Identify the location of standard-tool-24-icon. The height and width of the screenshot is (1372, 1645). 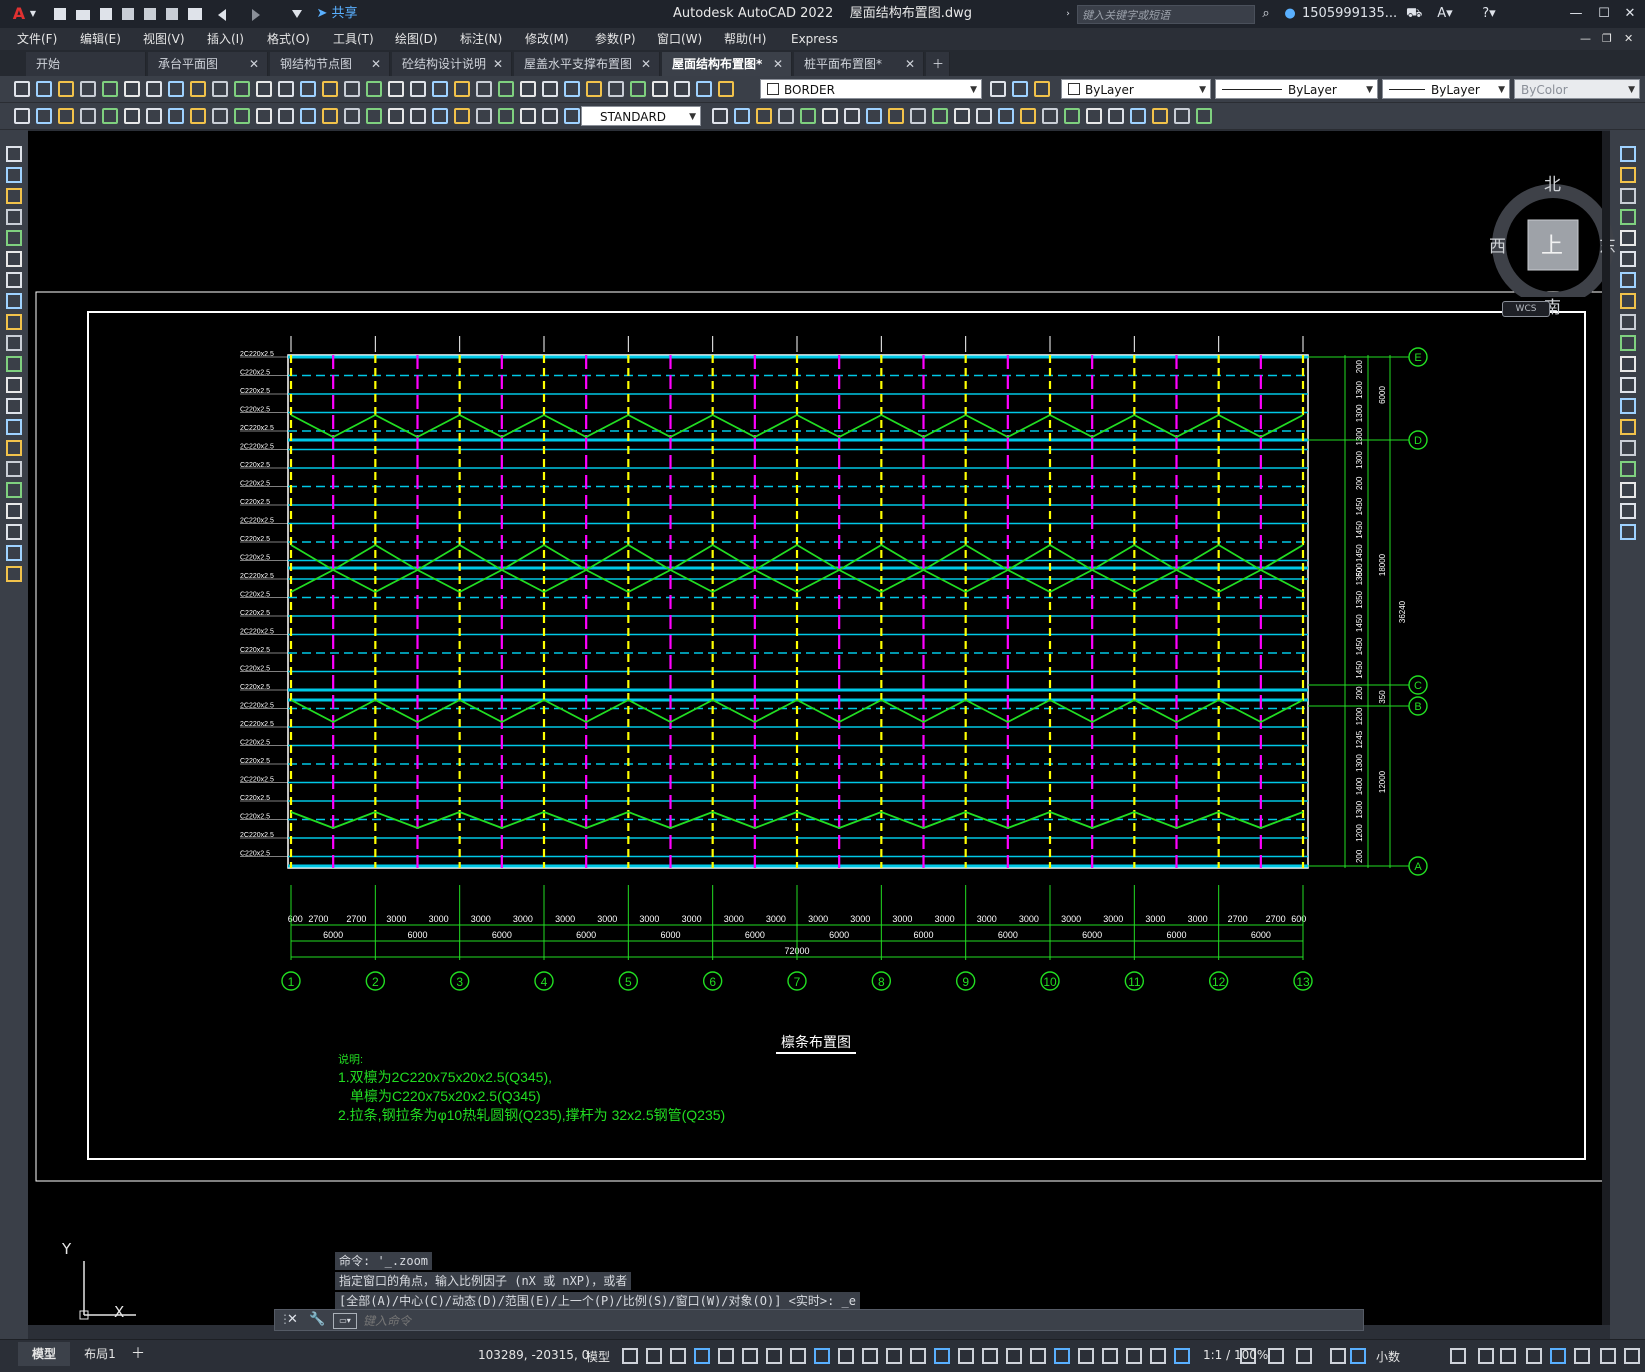
(528, 89).